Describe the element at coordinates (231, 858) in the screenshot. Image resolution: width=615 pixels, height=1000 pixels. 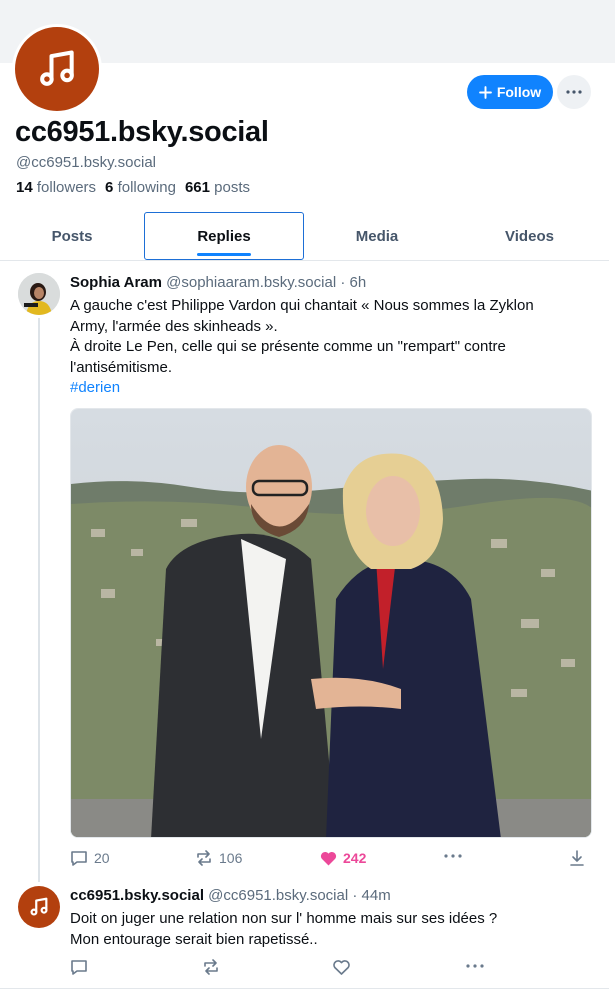
I see `repost-count: 106` at that location.